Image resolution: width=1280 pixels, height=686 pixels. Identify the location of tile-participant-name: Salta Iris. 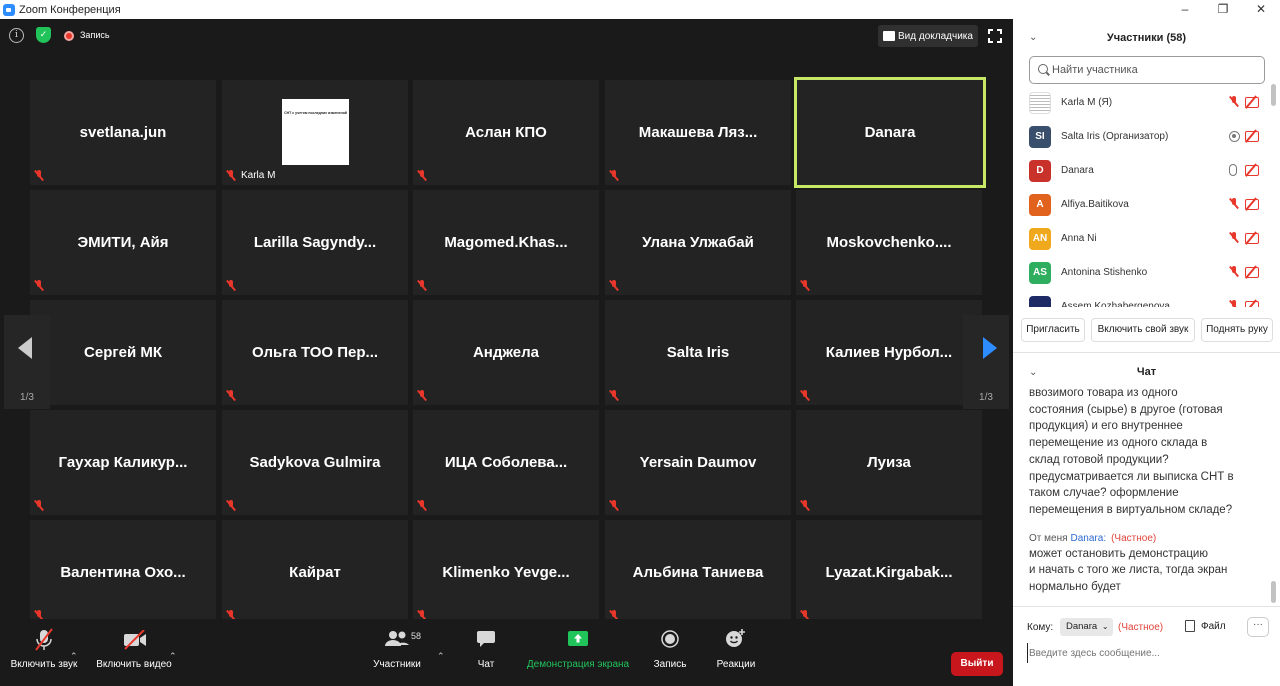
(698, 352).